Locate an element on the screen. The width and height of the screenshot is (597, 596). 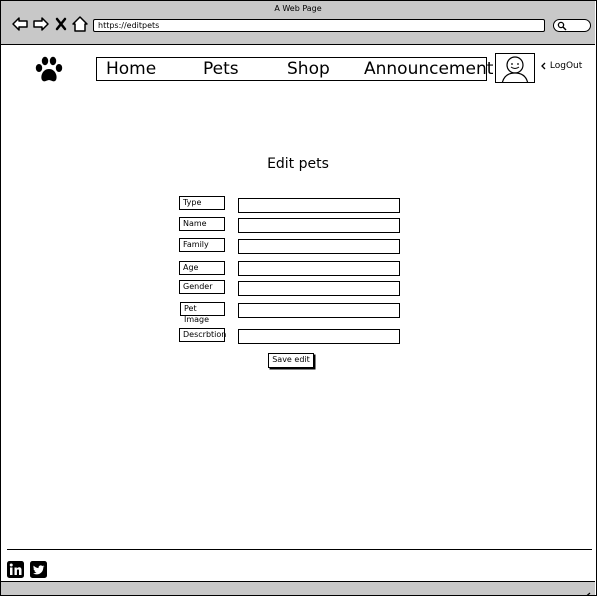
resize-grip-icon is located at coordinates (586, 590).